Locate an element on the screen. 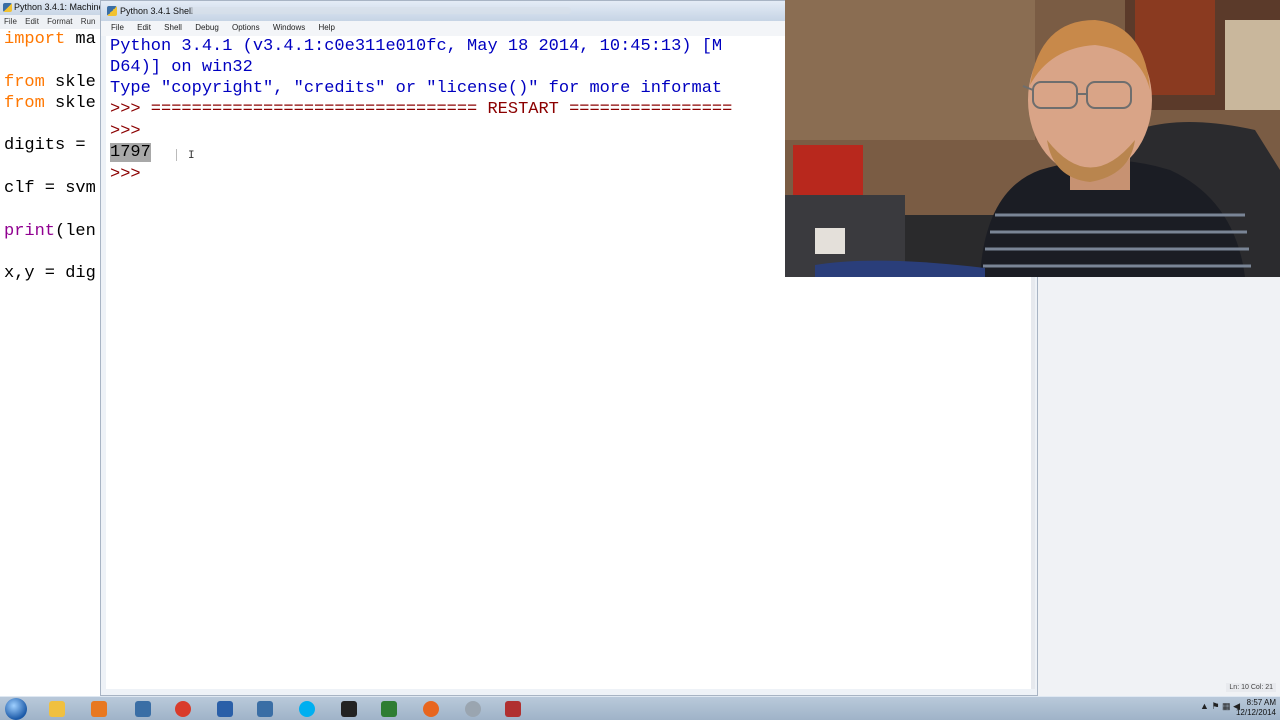 The width and height of the screenshot is (1280, 720). system-tray: ▲ ⚑ ▦ ◀ is located at coordinates (1220, 706).